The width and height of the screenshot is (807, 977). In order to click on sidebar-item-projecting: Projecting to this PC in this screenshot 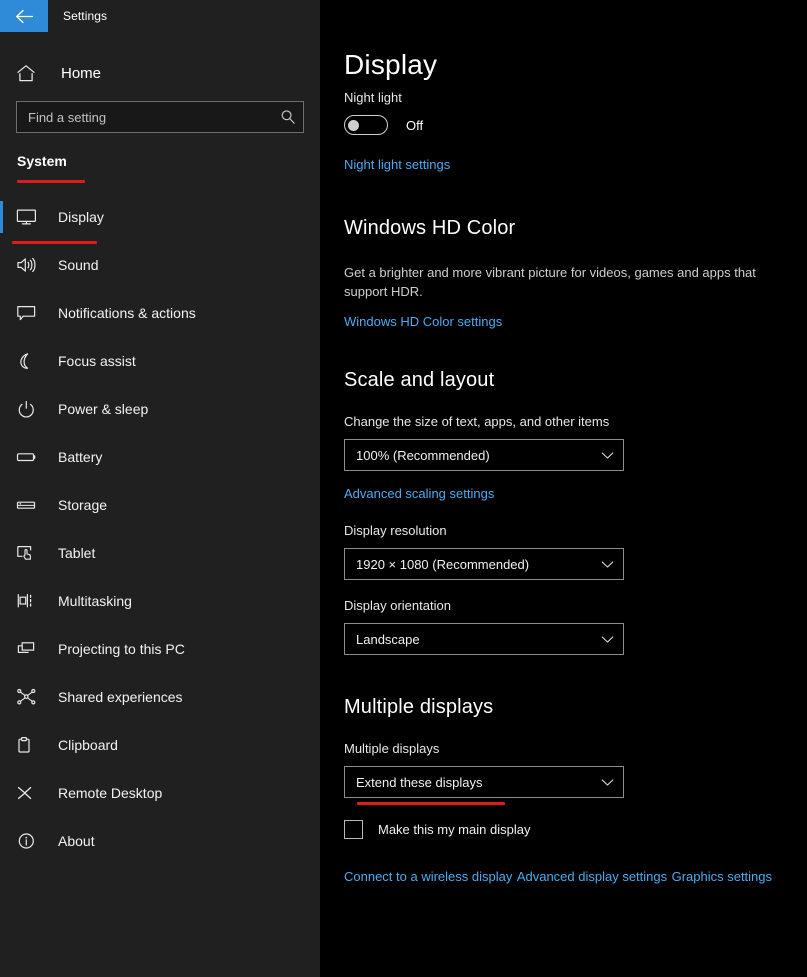, I will do `click(160, 649)`.